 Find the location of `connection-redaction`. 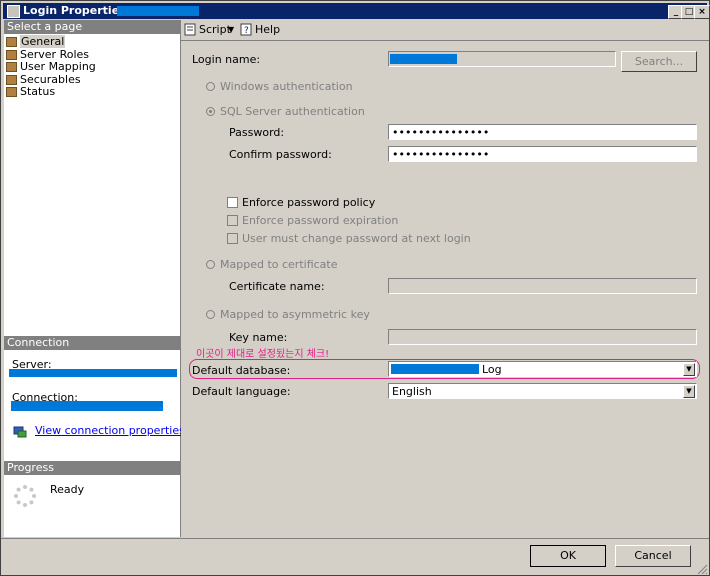

connection-redaction is located at coordinates (87, 406).